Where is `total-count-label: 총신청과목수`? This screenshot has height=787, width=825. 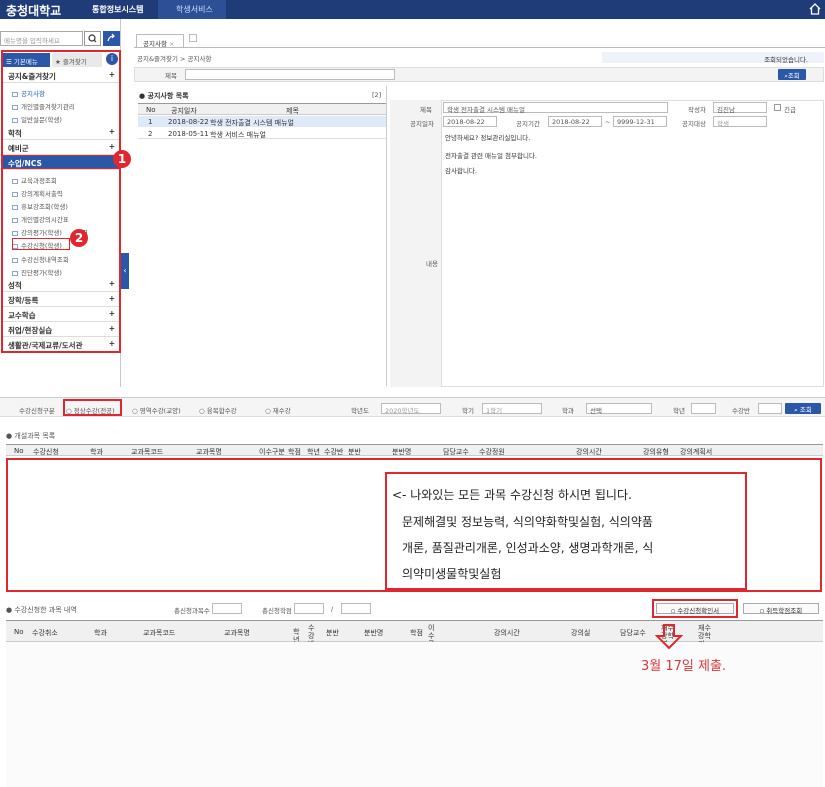 total-count-label: 총신청과목수 is located at coordinates (192, 611).